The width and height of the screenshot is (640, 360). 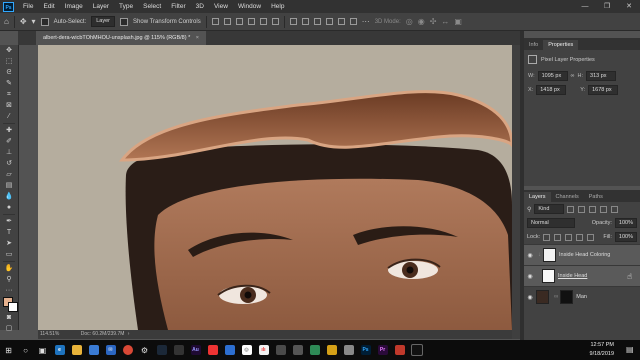 I want to click on close-tab-icon: ×, so click(x=197, y=38).